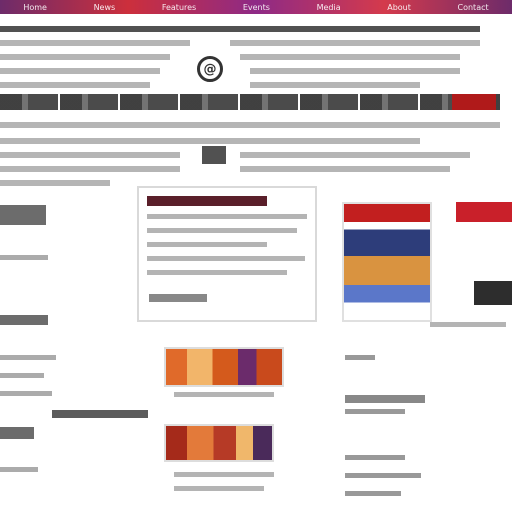 The height and width of the screenshot is (512, 512). Describe the element at coordinates (210, 69) in the screenshot. I see `logo-icon: @` at that location.